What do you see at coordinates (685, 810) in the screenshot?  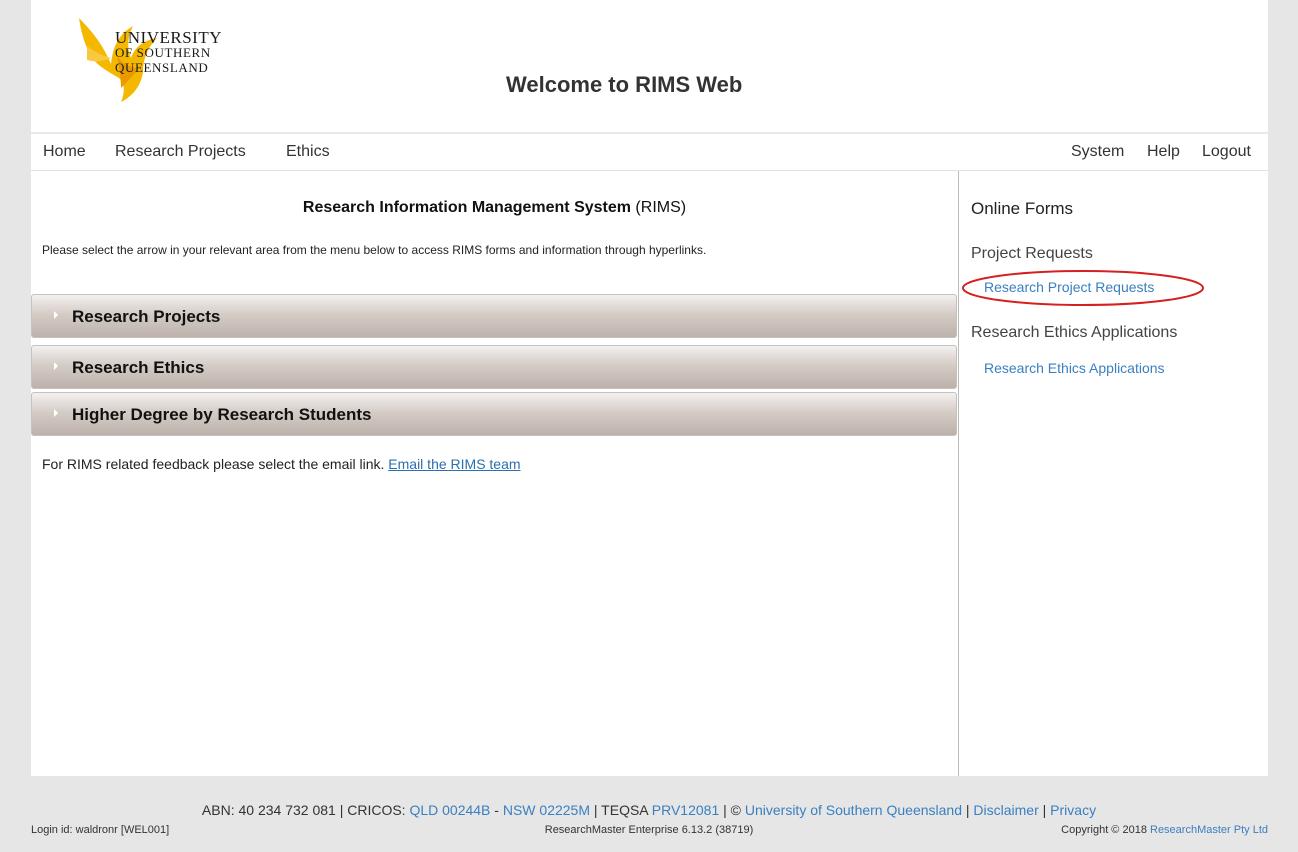 I see `teqsa-prv-link: PRV12081` at bounding box center [685, 810].